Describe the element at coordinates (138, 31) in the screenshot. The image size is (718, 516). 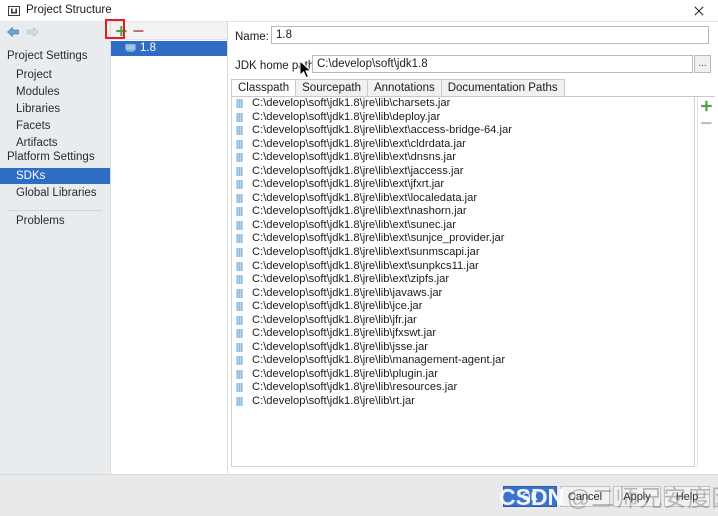
I see `remove-sdk-button` at that location.